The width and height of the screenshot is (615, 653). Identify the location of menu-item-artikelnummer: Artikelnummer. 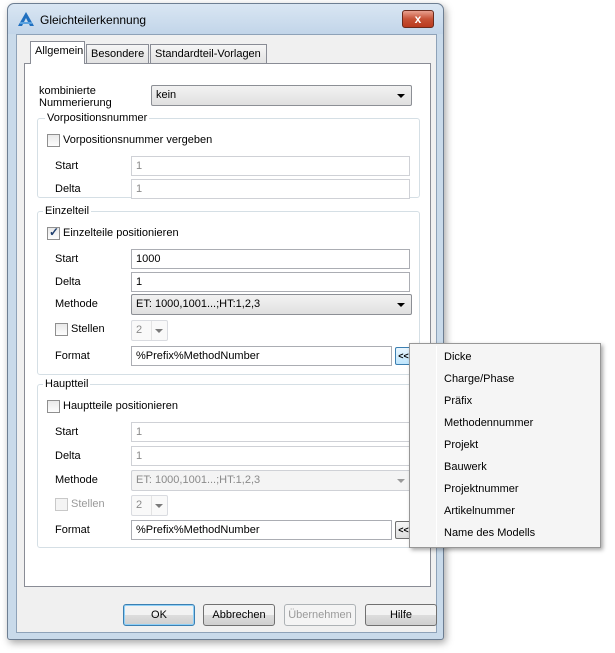
(479, 511).